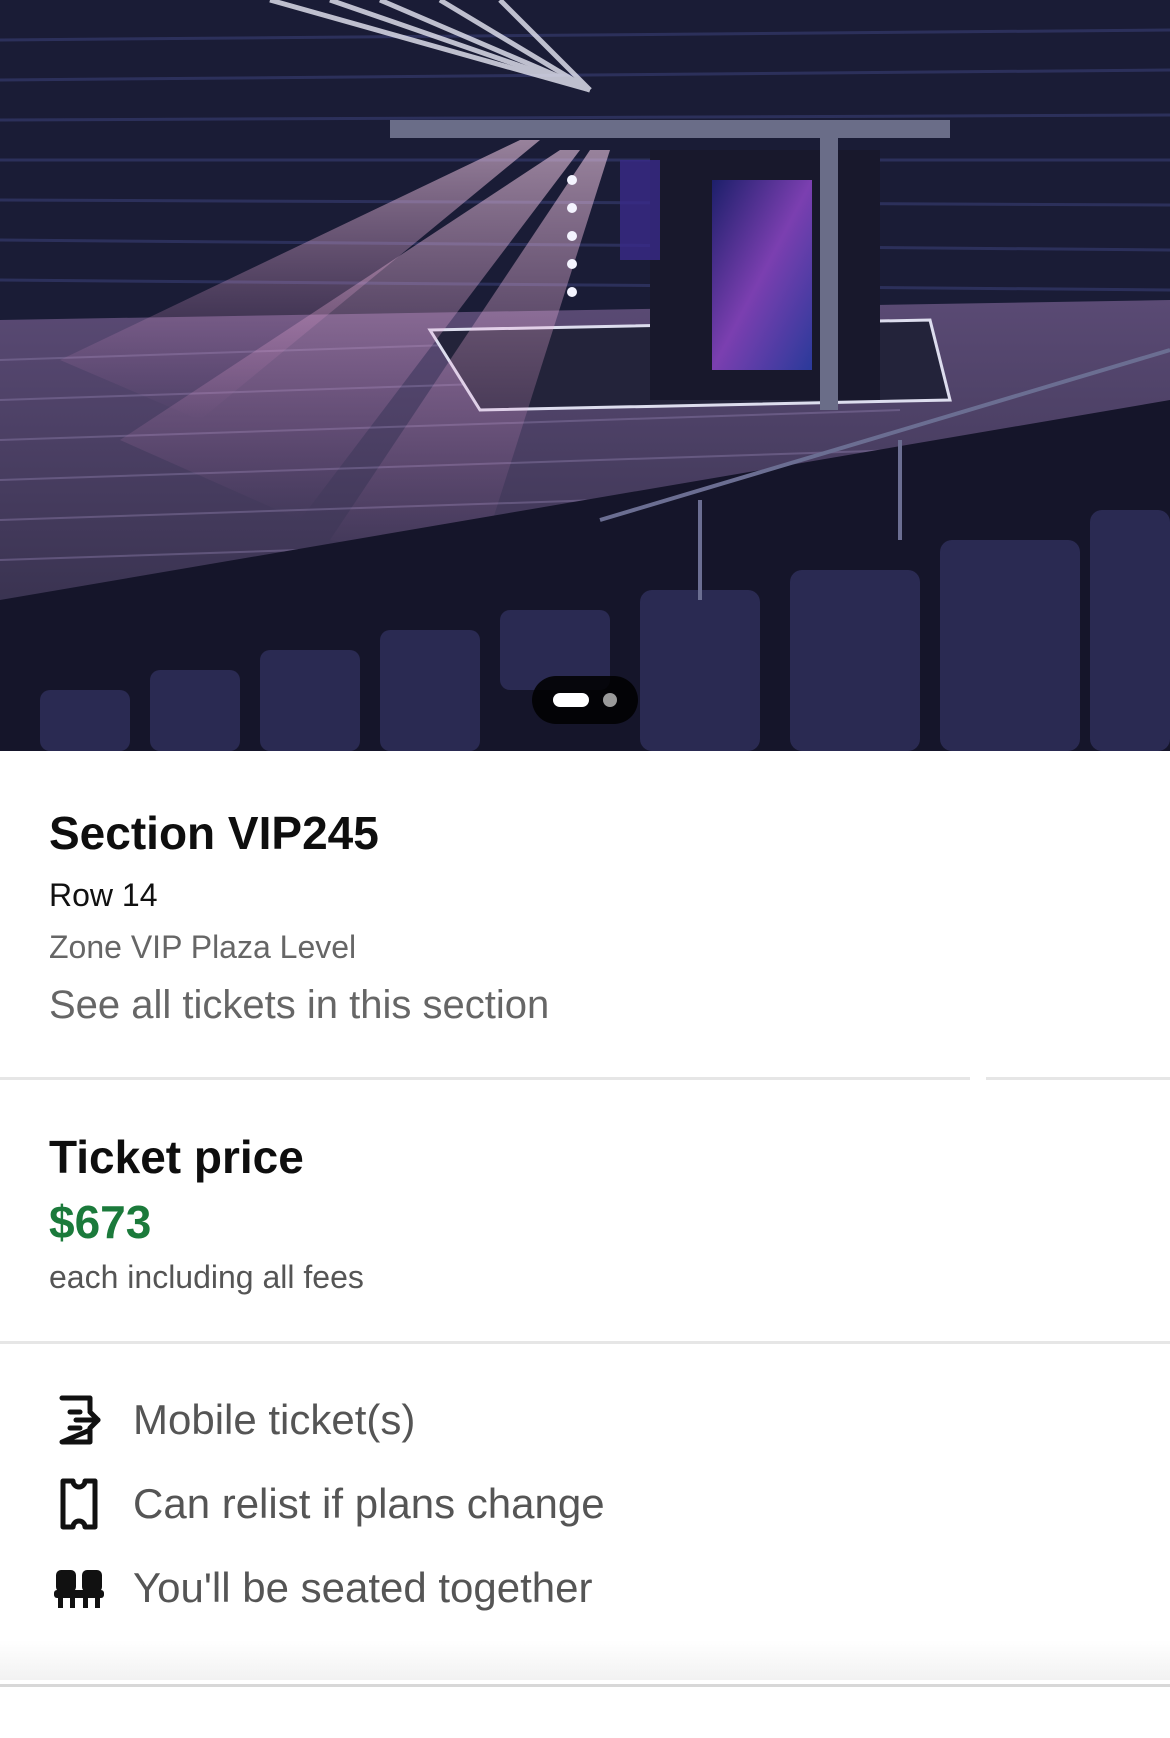 The width and height of the screenshot is (1170, 1738). I want to click on row-label: Row 14, so click(103, 895).